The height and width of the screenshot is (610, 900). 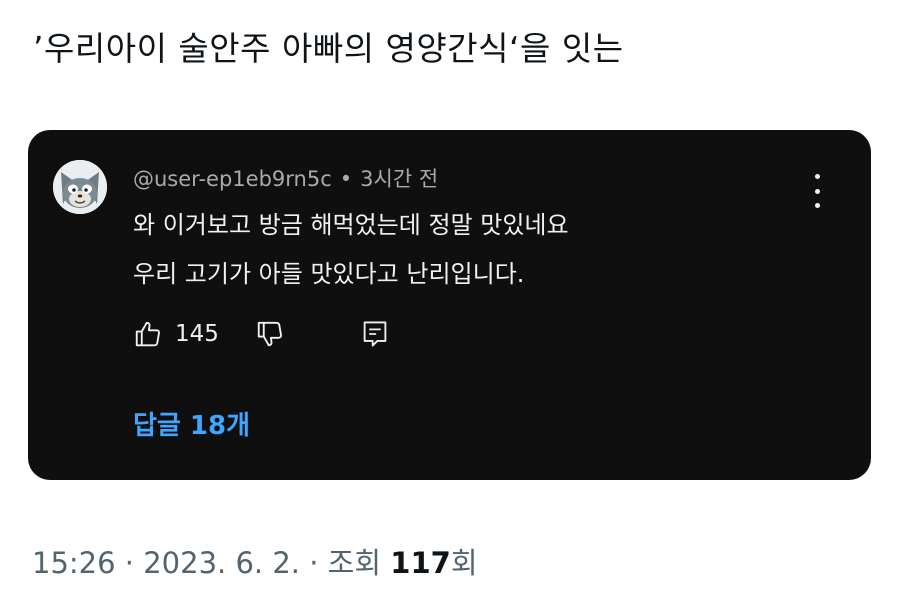 What do you see at coordinates (328, 48) in the screenshot?
I see `post-text: ’우리아이 술안주 아빠의 영양간식‘을 잇는` at bounding box center [328, 48].